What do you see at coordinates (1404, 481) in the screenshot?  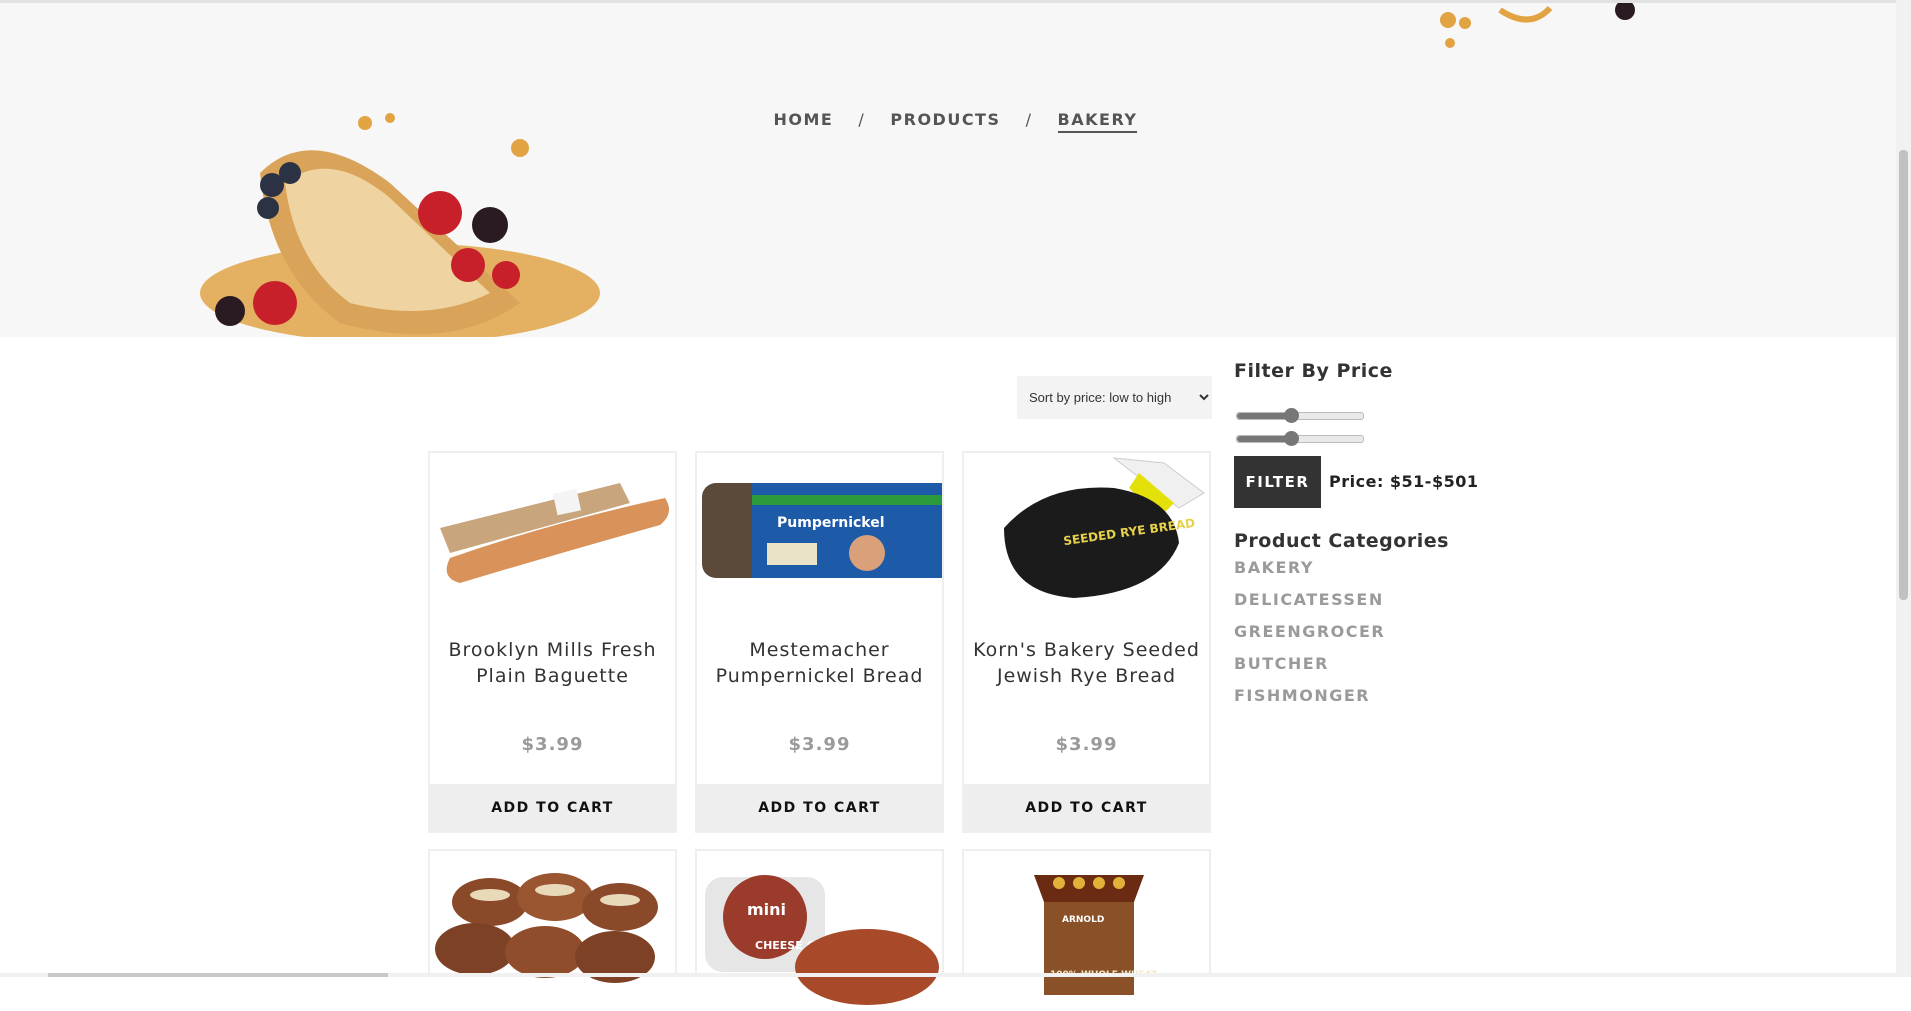 I see `price-range-label: Price: $51-$501` at bounding box center [1404, 481].